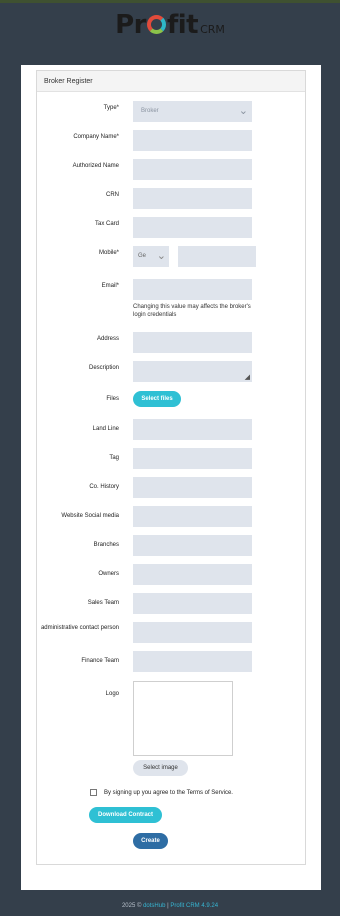  What do you see at coordinates (192, 227) in the screenshot?
I see `tax-card-input` at bounding box center [192, 227].